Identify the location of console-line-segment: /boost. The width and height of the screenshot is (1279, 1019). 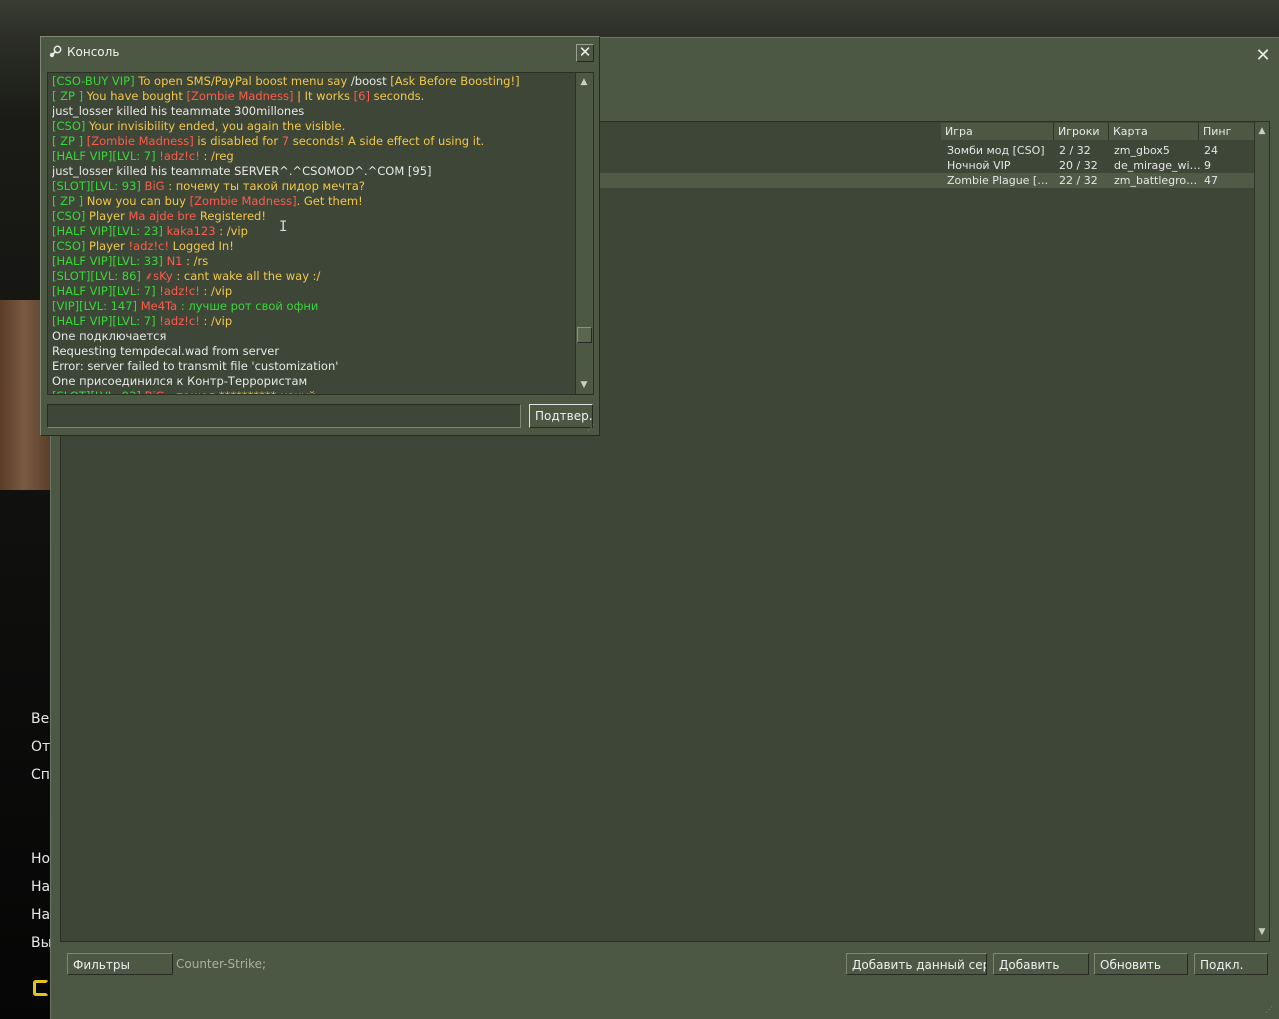
(368, 81).